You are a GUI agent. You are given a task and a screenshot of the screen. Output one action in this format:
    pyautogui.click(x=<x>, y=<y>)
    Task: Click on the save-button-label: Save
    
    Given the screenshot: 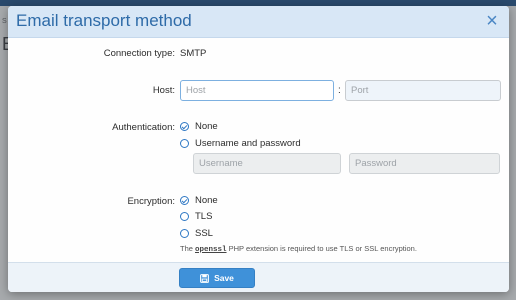 What is the action you would take?
    pyautogui.click(x=224, y=278)
    